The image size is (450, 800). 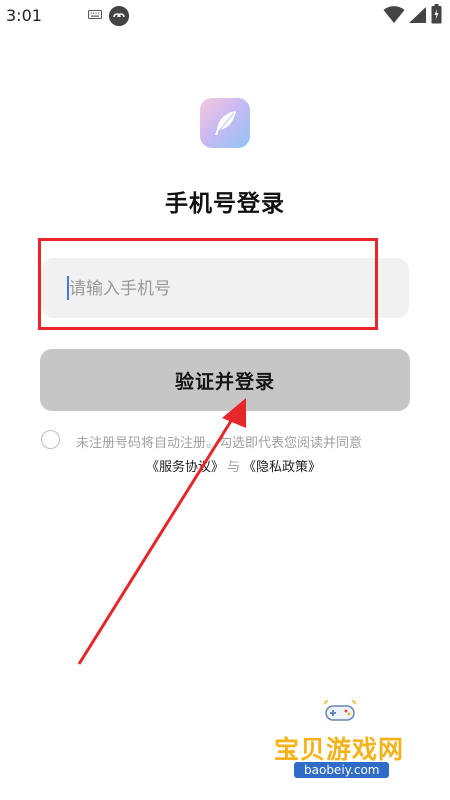 What do you see at coordinates (95, 14) in the screenshot?
I see `keyboard-icon` at bounding box center [95, 14].